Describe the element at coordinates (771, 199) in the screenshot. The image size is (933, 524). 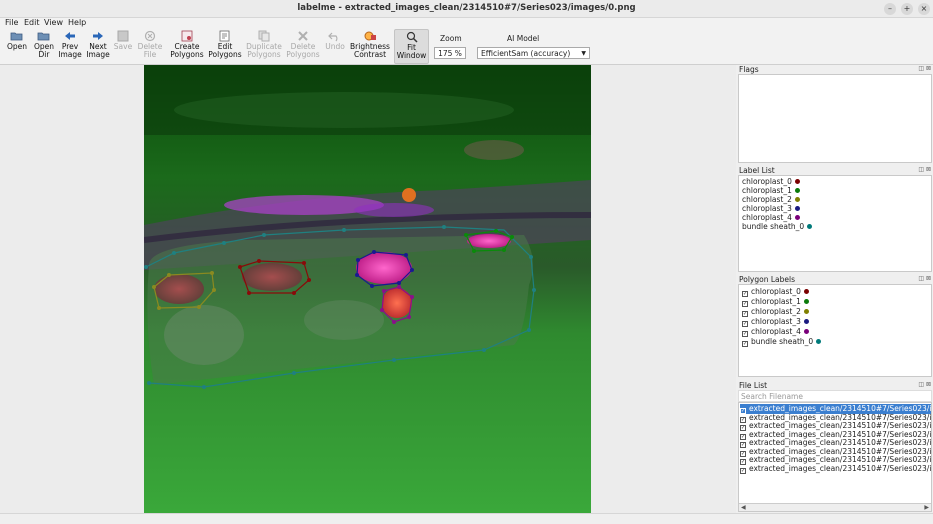
I see `list-item: chloroplast_2` at that location.